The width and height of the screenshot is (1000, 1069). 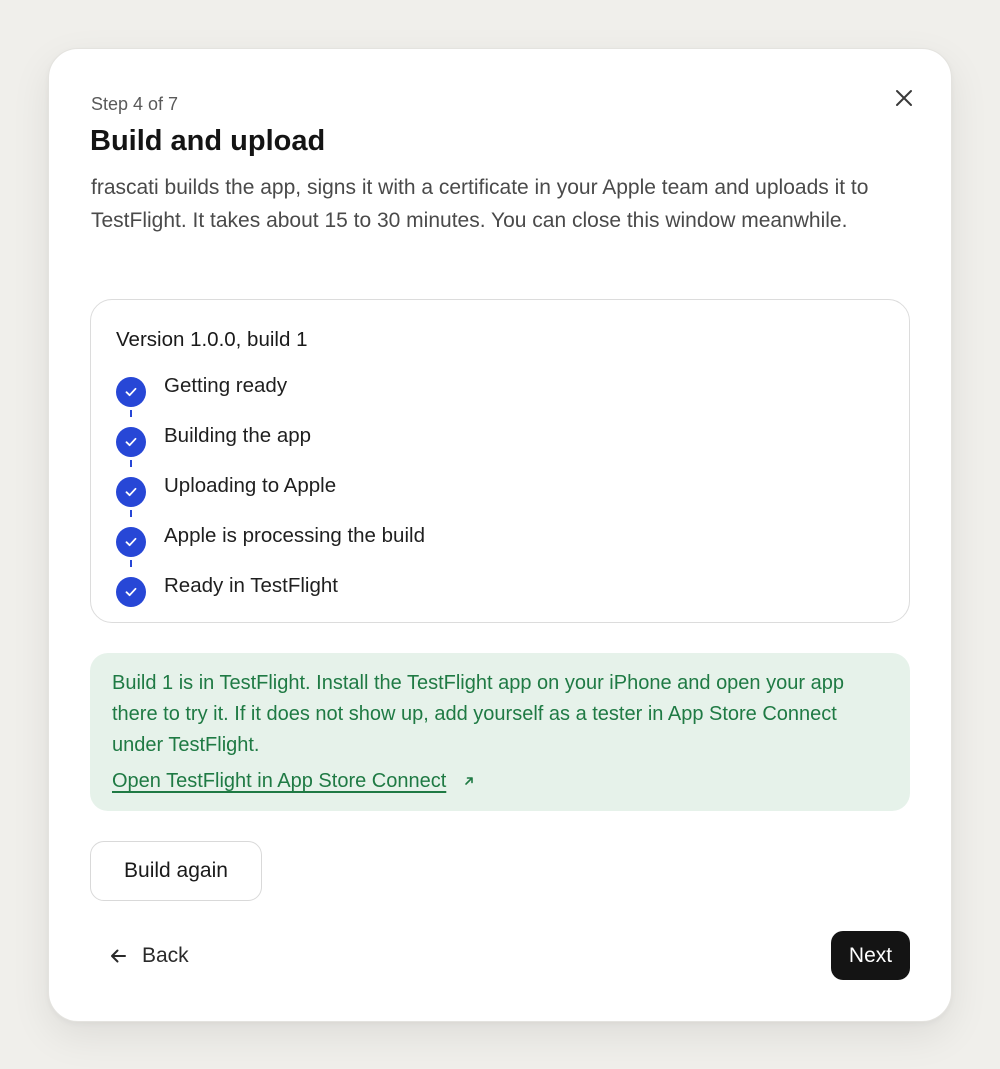 What do you see at coordinates (135, 104) in the screenshot?
I see `step-indicator: Step 4 of 7` at bounding box center [135, 104].